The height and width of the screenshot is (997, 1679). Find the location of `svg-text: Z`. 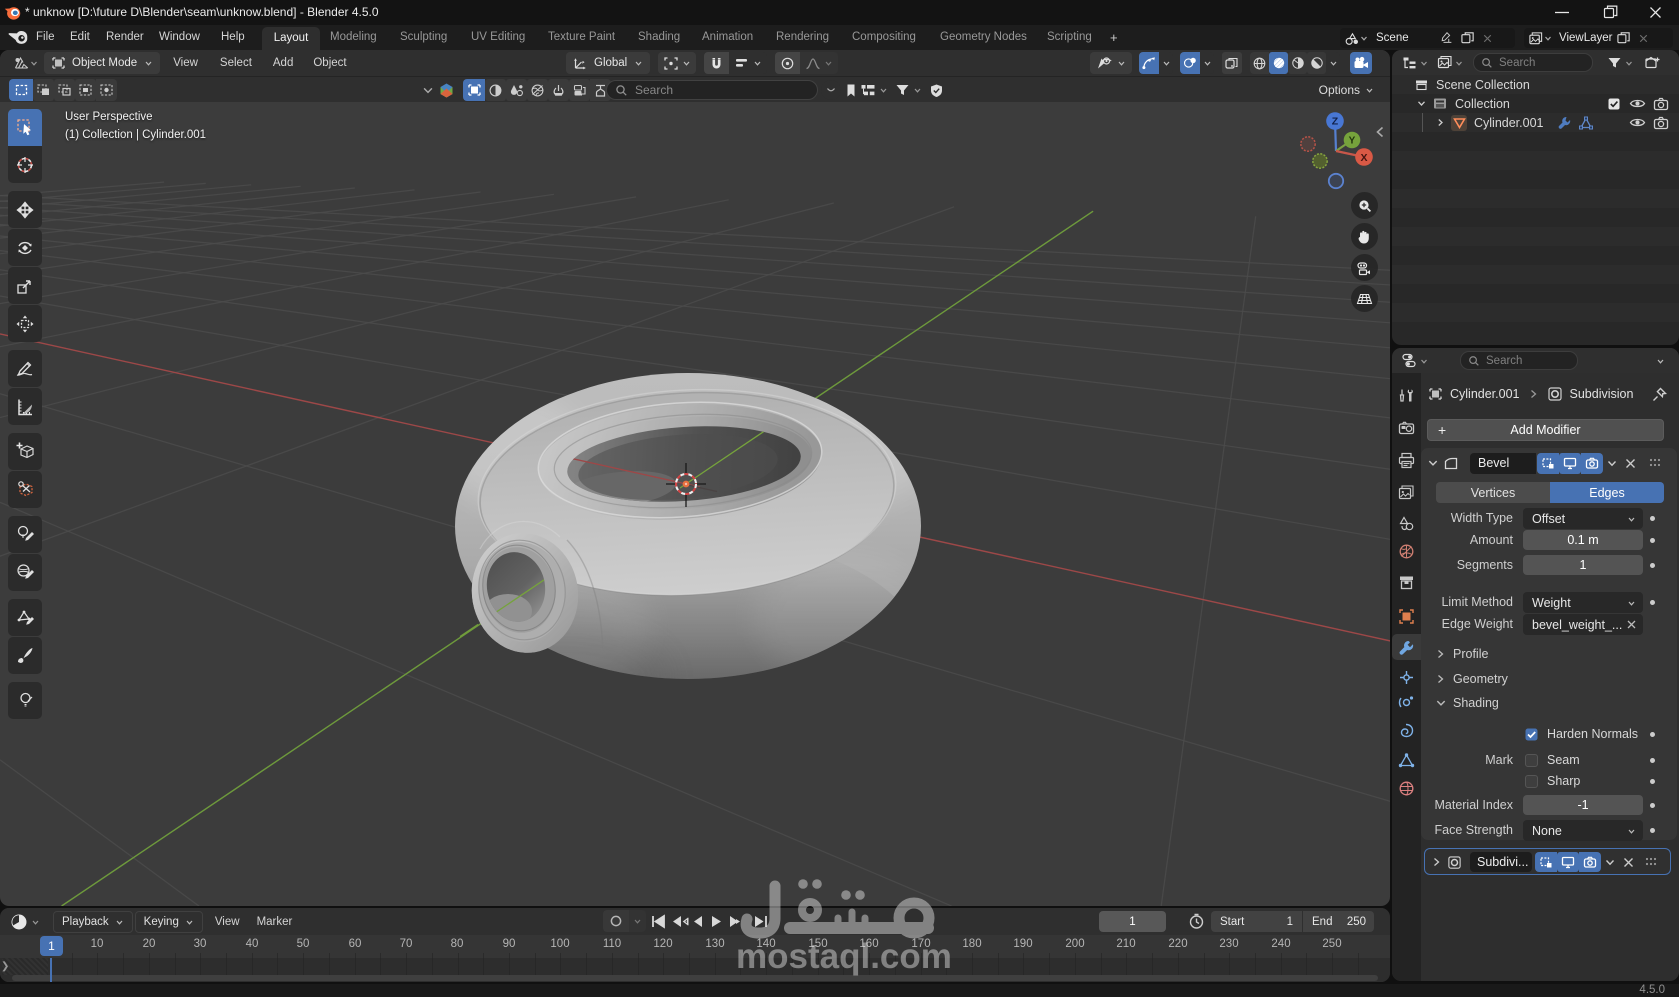

svg-text: Z is located at coordinates (1335, 122).